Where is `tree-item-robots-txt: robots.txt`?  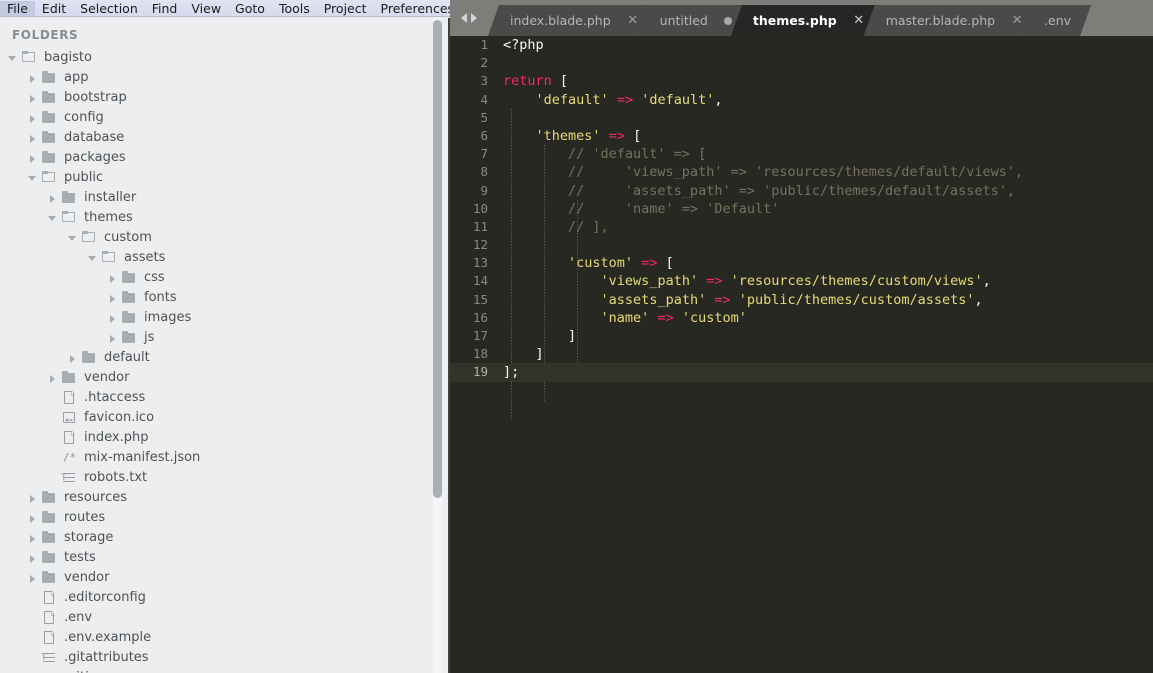
tree-item-robots-txt: robots.txt is located at coordinates (225, 478).